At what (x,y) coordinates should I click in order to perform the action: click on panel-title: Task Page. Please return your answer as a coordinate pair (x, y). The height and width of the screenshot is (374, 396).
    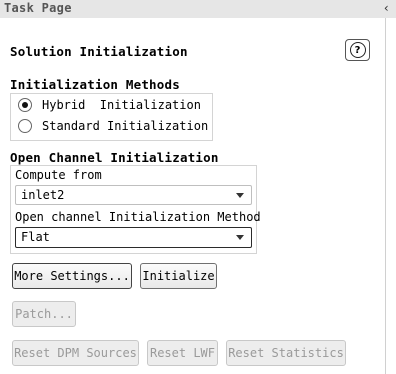
    Looking at the image, I should click on (38, 8).